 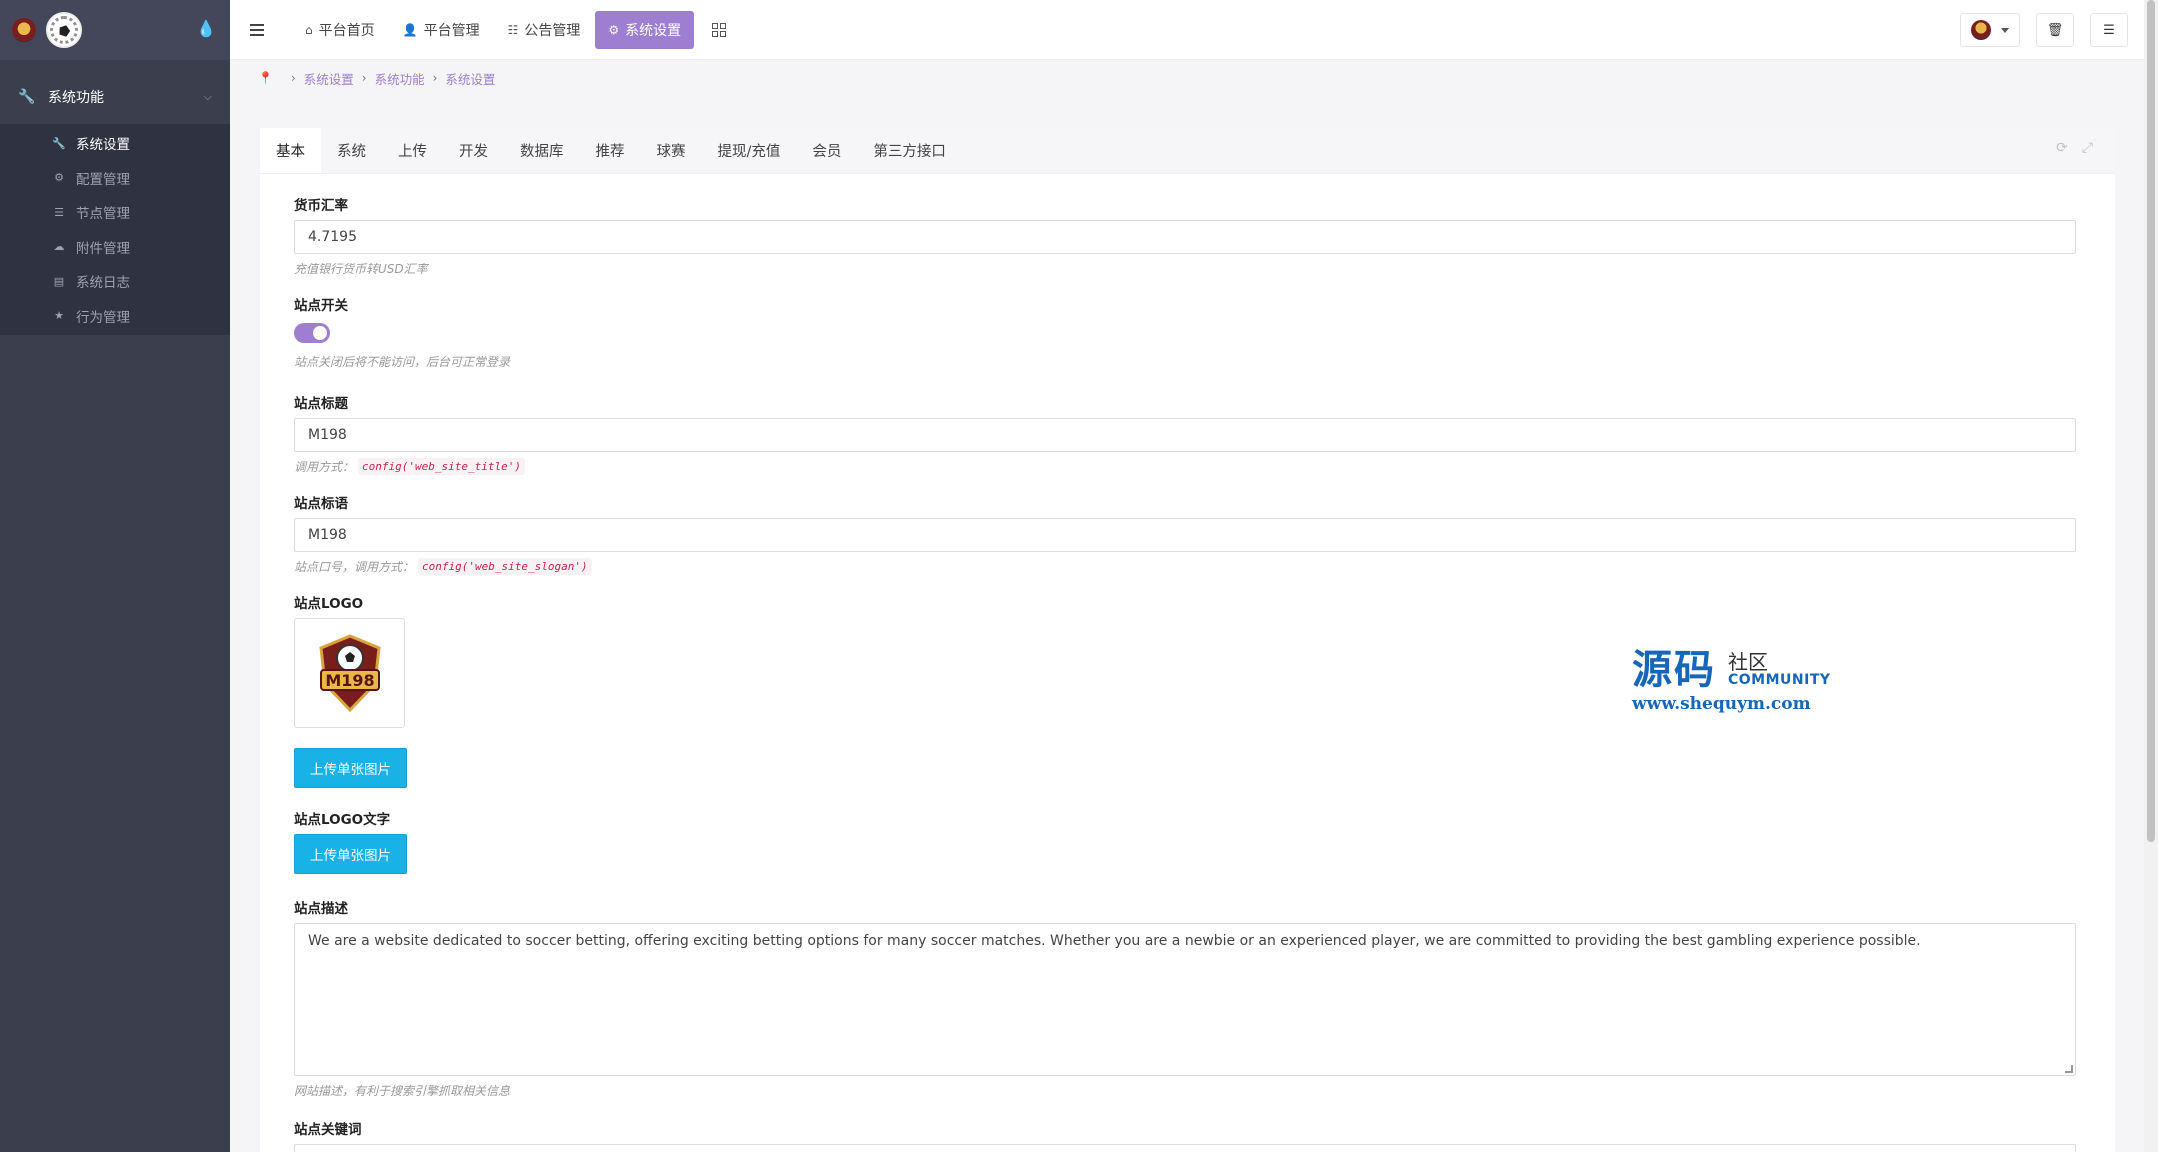 What do you see at coordinates (321, 306) in the screenshot?
I see `field-label: 站点开关` at bounding box center [321, 306].